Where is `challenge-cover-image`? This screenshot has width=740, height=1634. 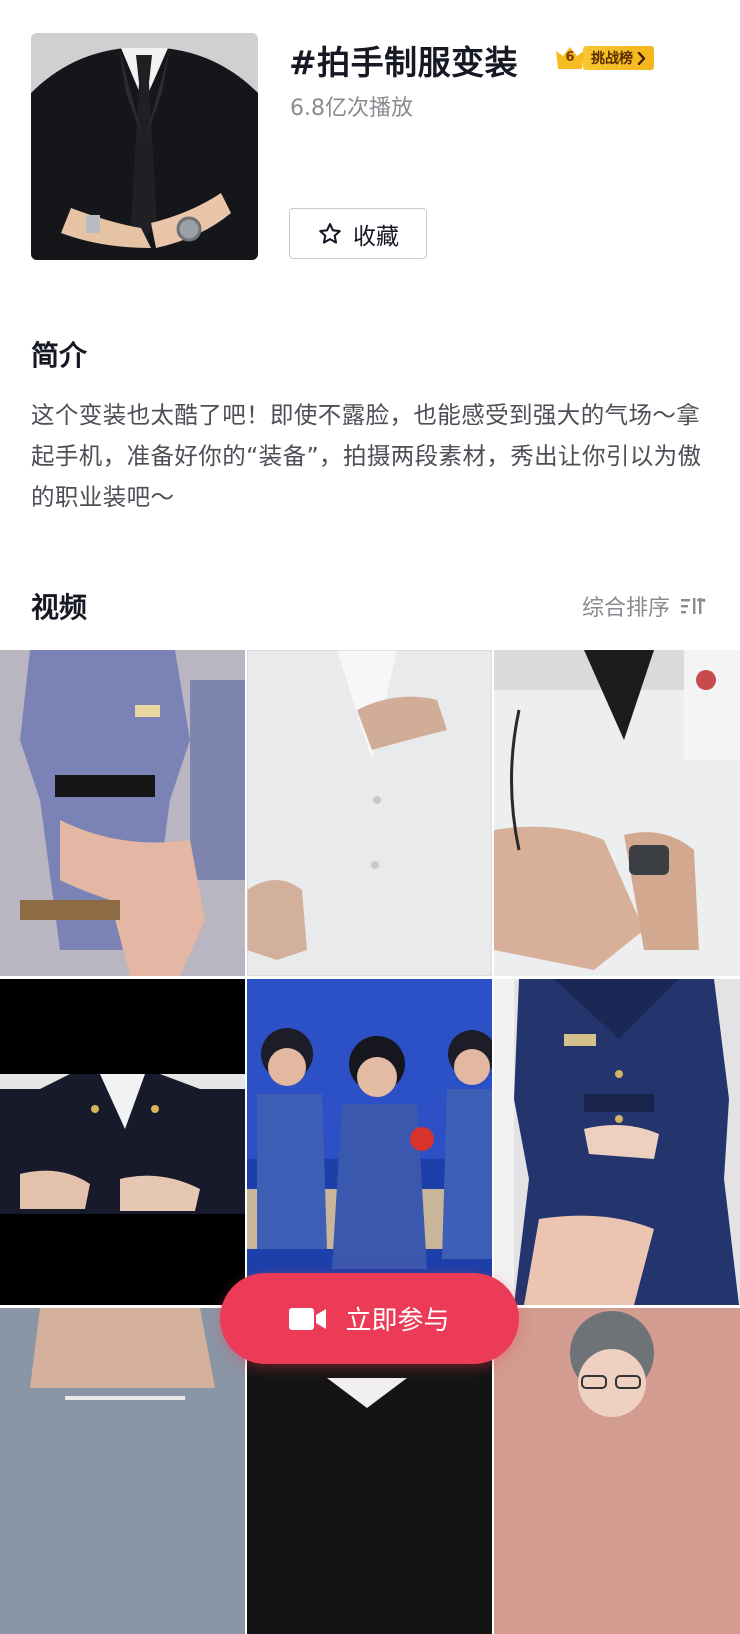
challenge-cover-image is located at coordinates (144, 146).